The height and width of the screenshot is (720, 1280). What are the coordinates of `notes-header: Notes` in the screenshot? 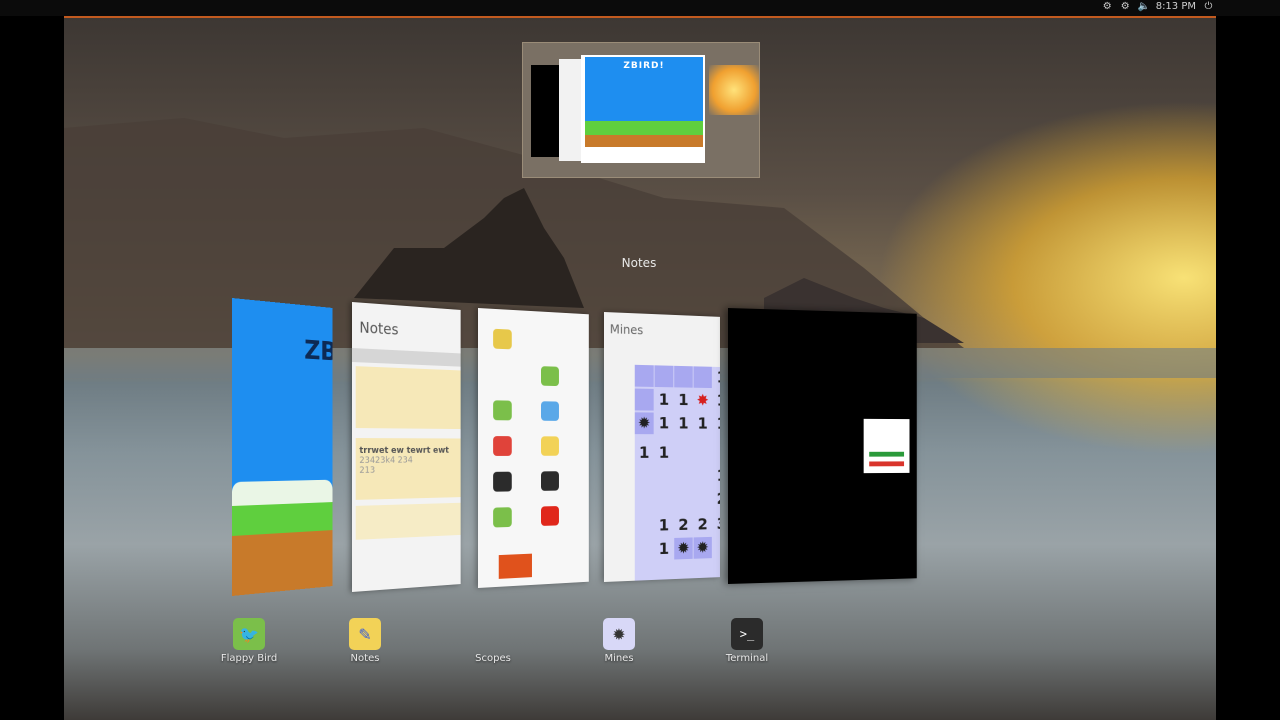 It's located at (379, 328).